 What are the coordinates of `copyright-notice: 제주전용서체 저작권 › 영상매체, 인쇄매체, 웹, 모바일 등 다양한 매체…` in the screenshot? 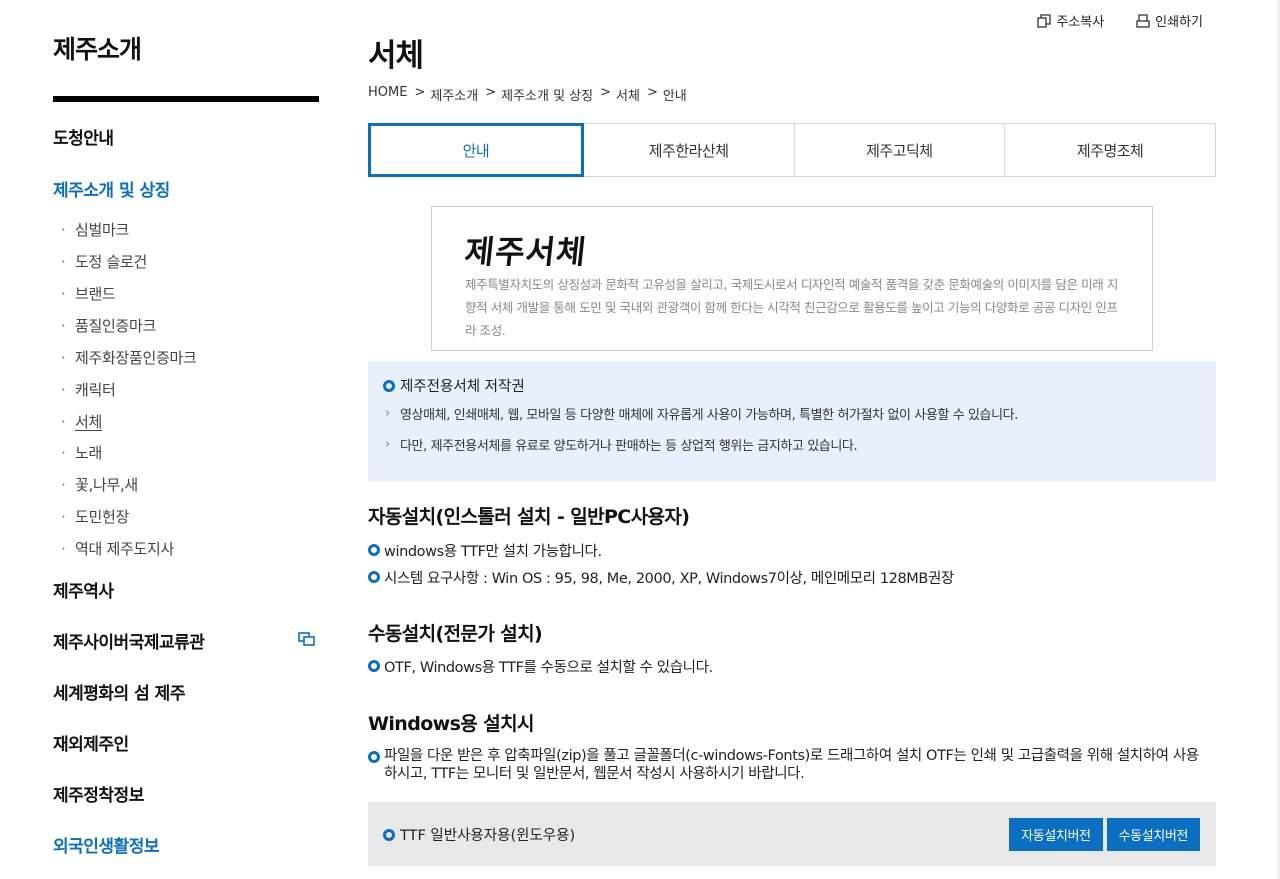 It's located at (792, 421).